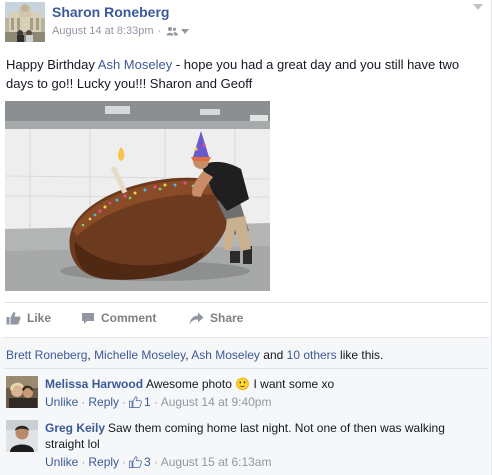 This screenshot has width=492, height=475. What do you see at coordinates (478, 7) in the screenshot?
I see `post-options-chevron-icon` at bounding box center [478, 7].